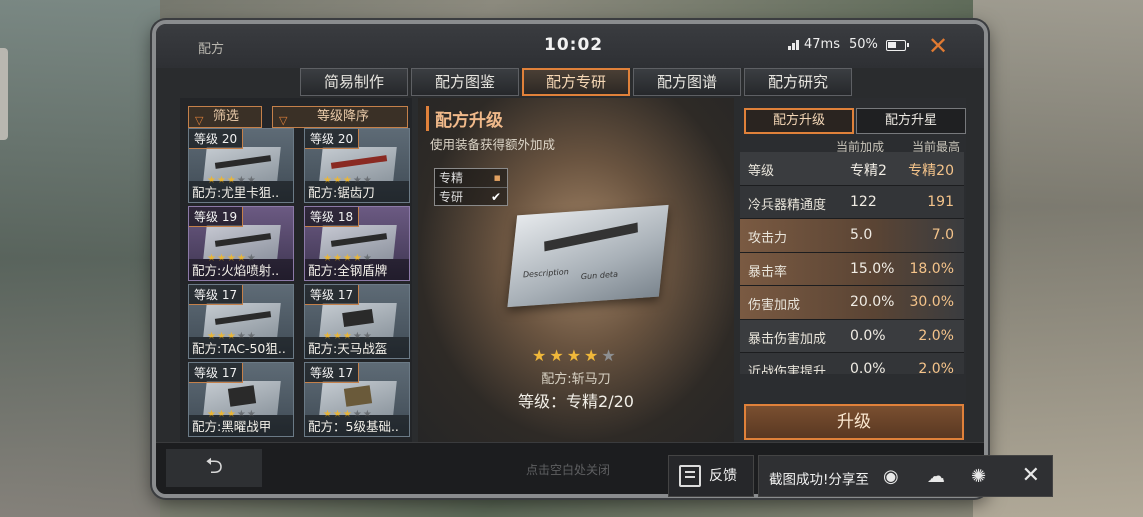  I want to click on right-tabs: 配方升级 配方升星, so click(855, 121).